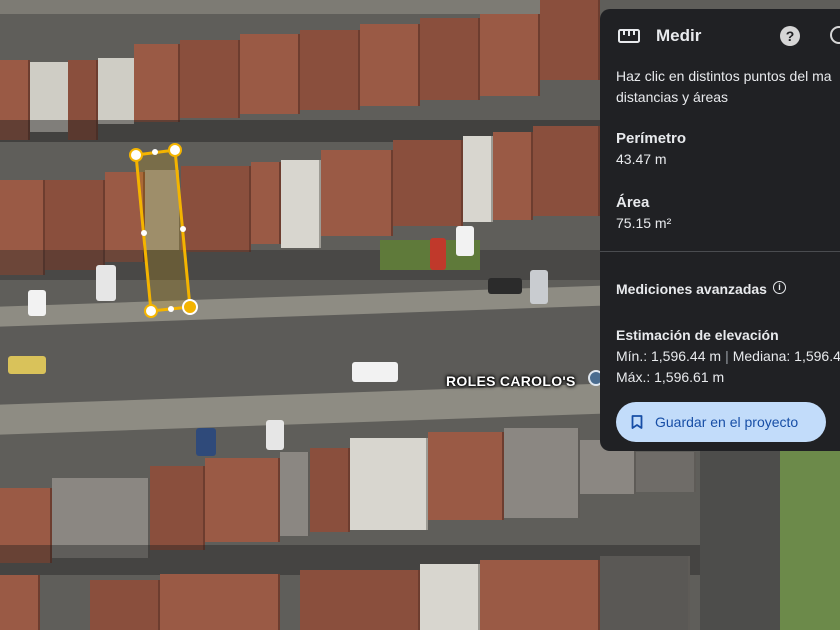  Describe the element at coordinates (651, 138) in the screenshot. I see `perimeter-label: Perímetro` at that location.